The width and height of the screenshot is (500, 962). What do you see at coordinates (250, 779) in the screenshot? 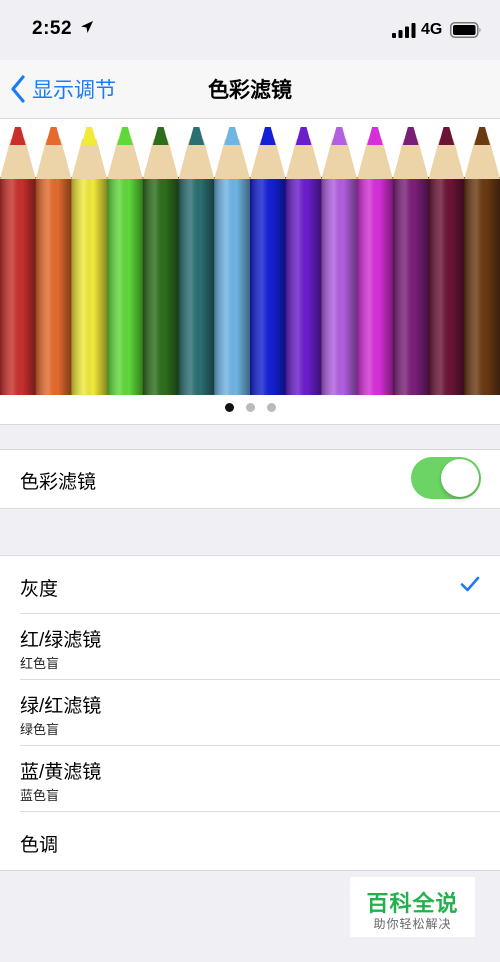
I see `filter-option-blue-yellow: 蓝/黄滤镜 蓝色盲` at bounding box center [250, 779].